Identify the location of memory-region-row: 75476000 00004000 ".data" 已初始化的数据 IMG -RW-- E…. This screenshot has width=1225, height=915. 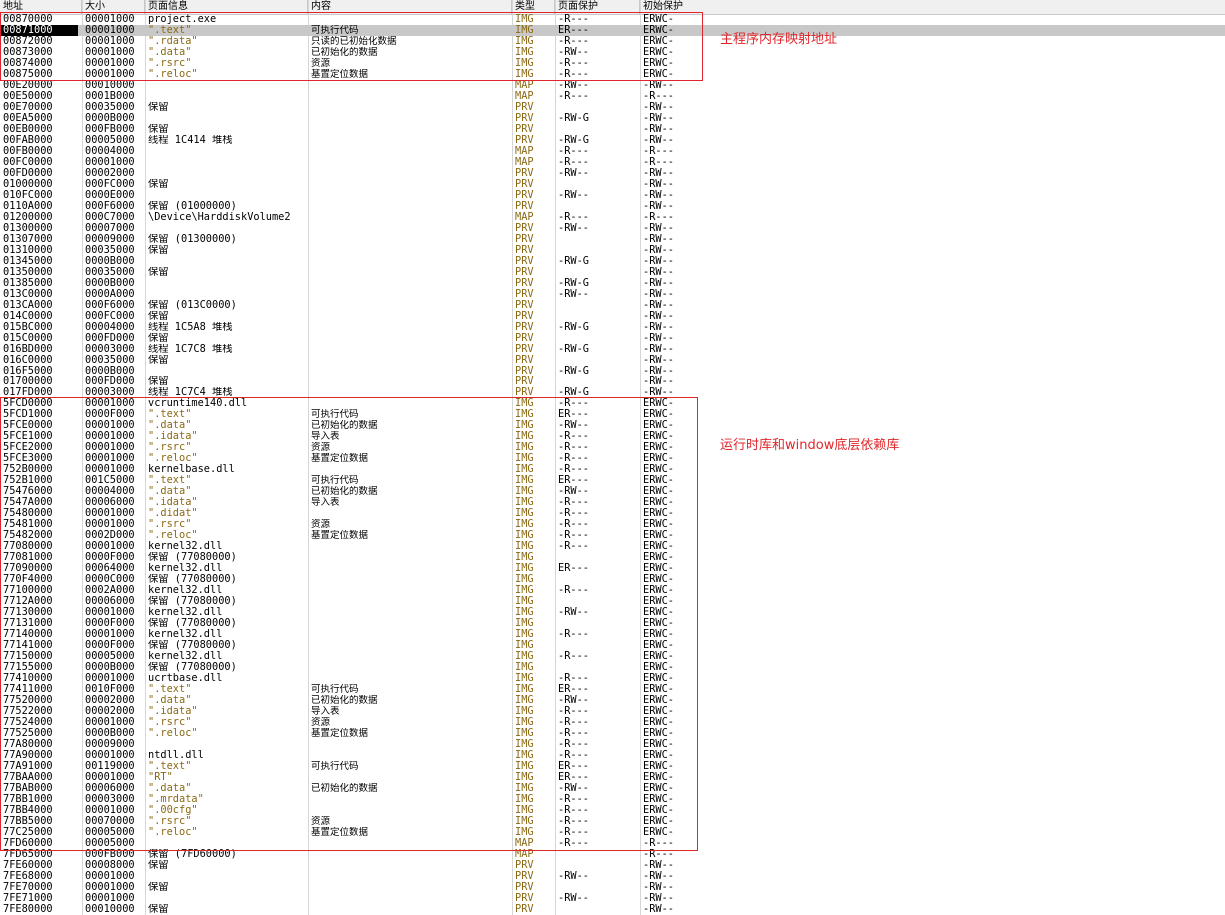
(612, 491).